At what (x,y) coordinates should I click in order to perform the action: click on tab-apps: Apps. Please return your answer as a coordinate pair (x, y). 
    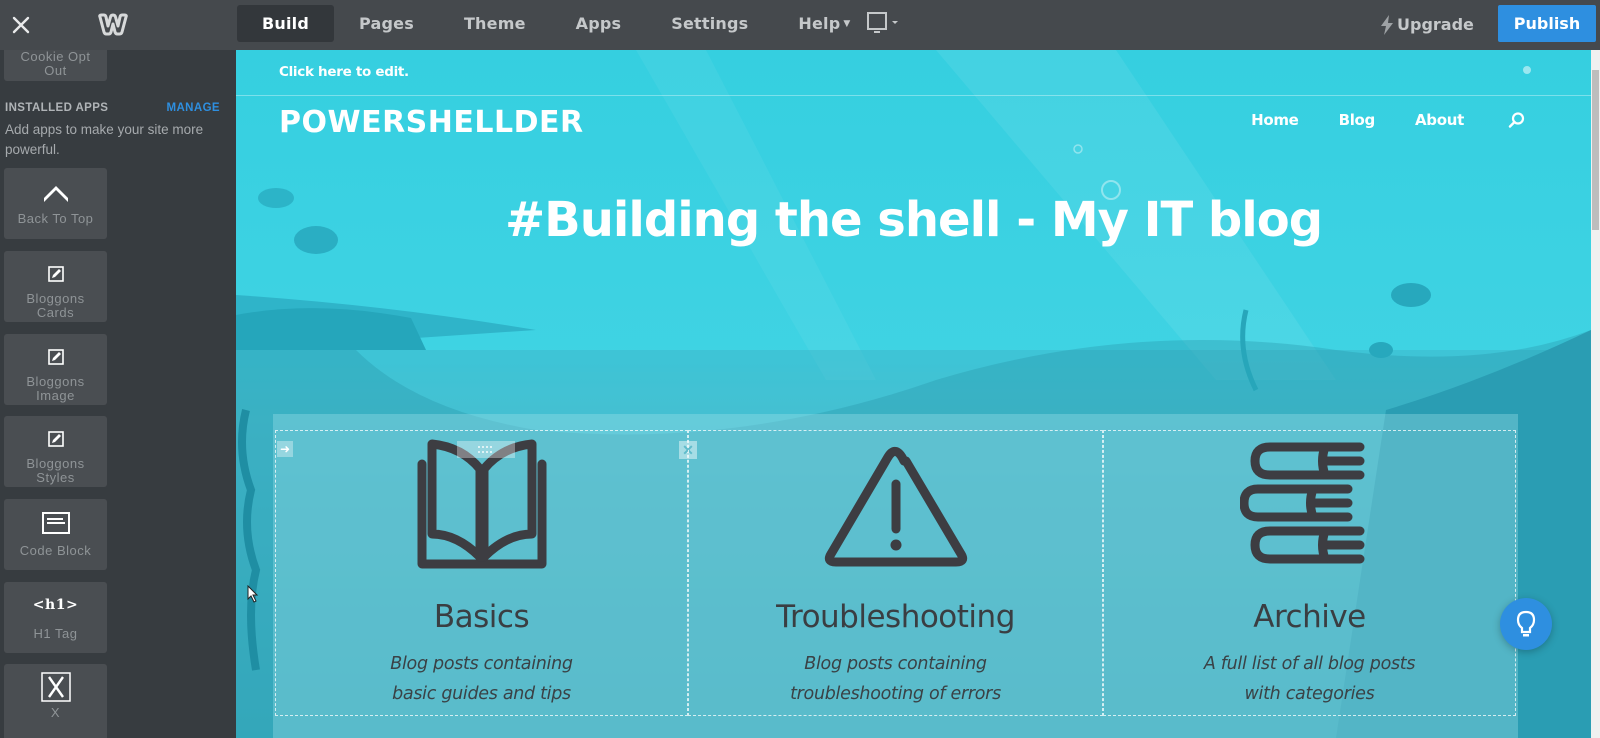
    Looking at the image, I should click on (599, 23).